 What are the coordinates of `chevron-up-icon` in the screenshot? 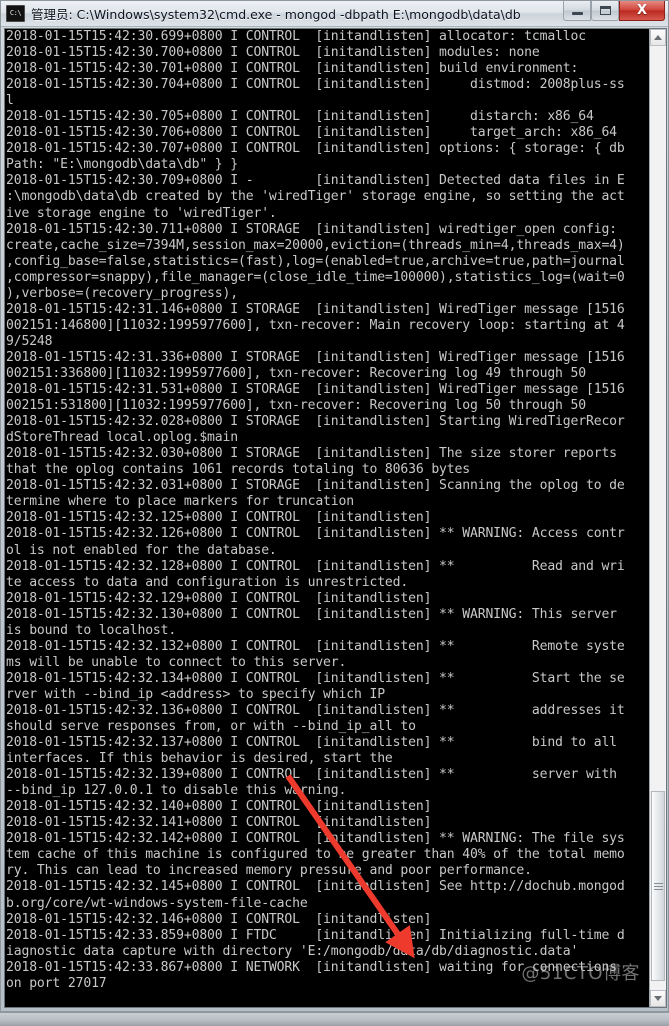 It's located at (658, 37).